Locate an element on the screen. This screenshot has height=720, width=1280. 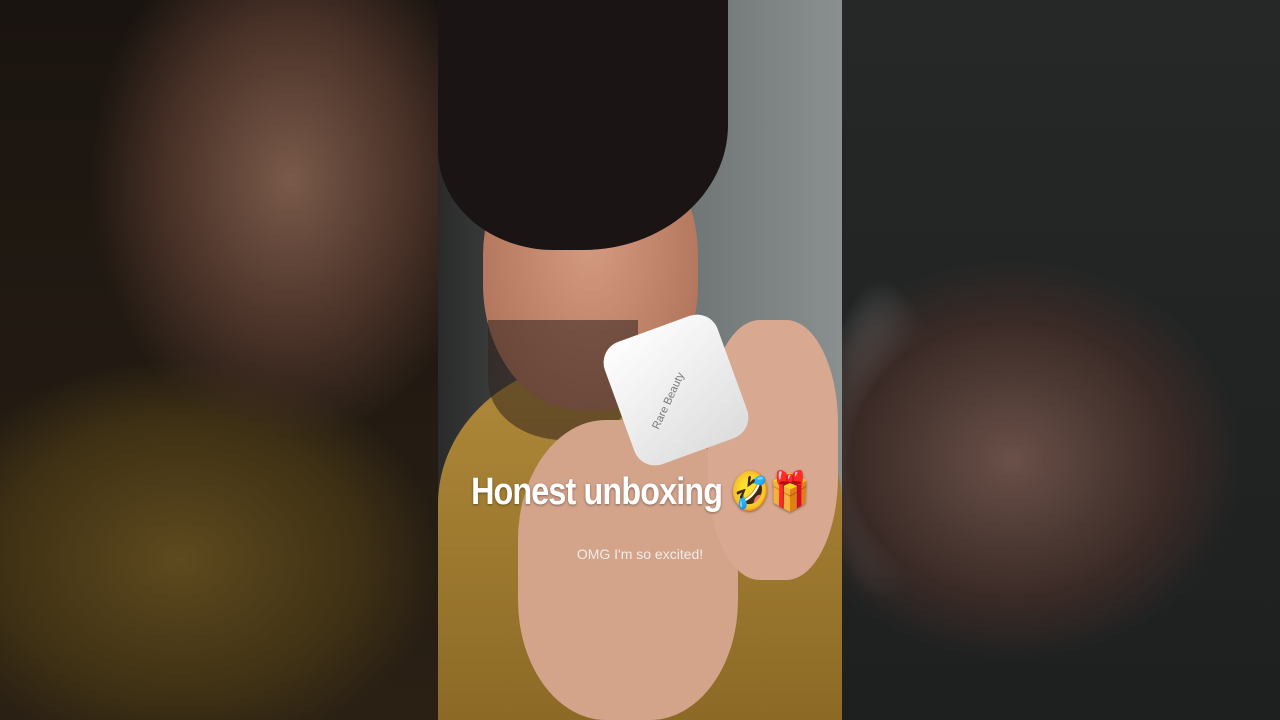
caption-subtitle: OMG I'm so excited! is located at coordinates (640, 554).